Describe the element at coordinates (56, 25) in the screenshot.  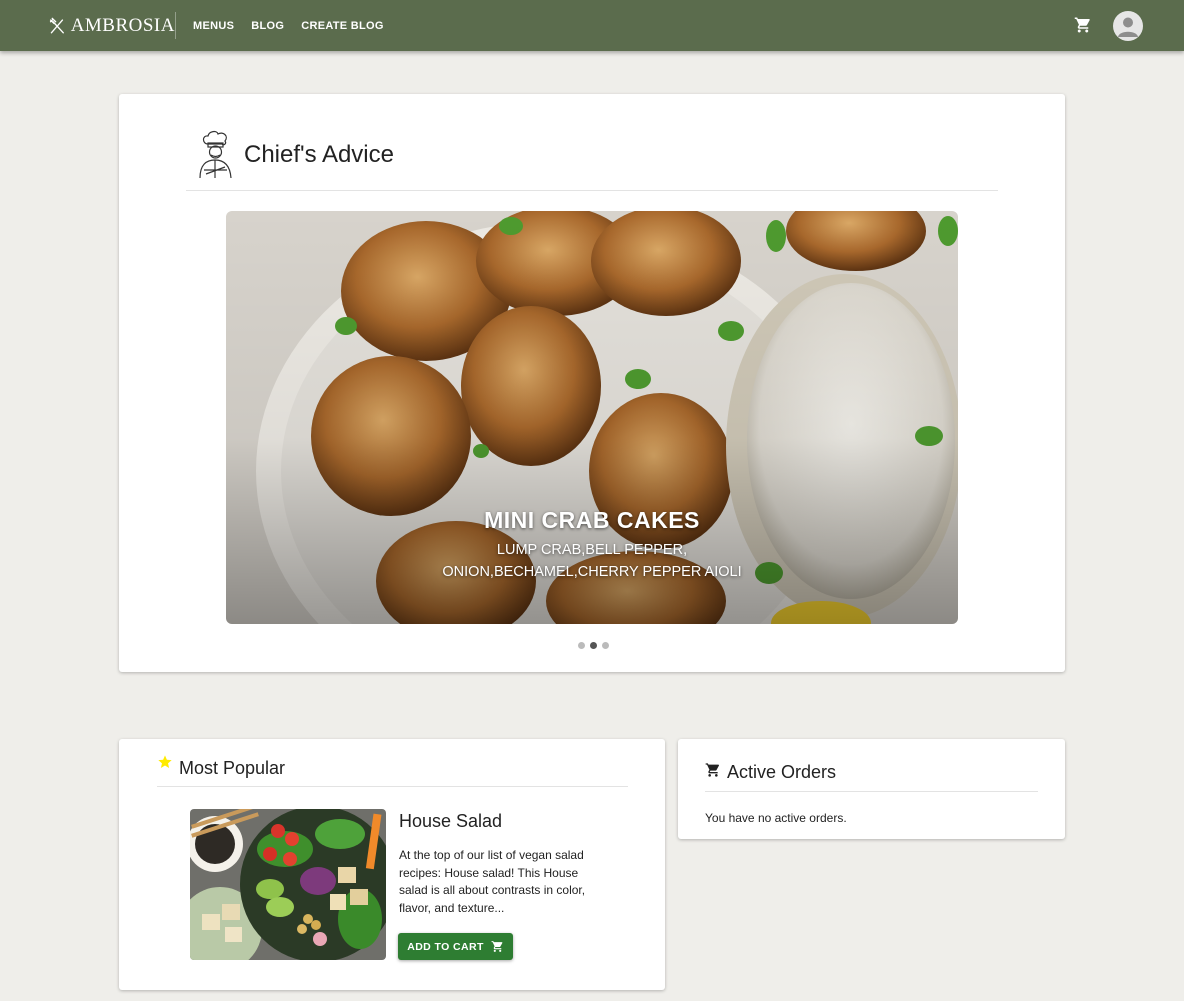
I see `fork-knife-logo-icon` at that location.